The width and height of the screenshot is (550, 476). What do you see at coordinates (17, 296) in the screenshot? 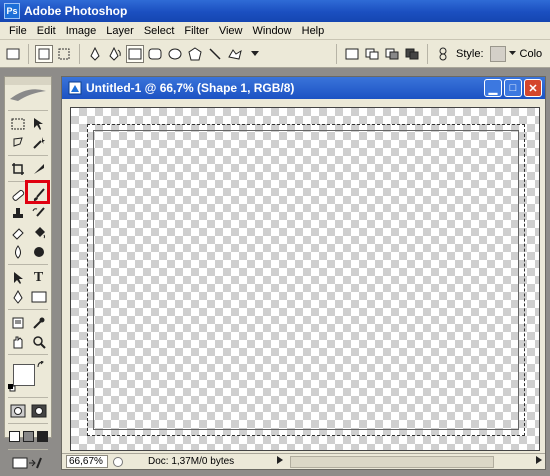
I see `pen-tool` at bounding box center [17, 296].